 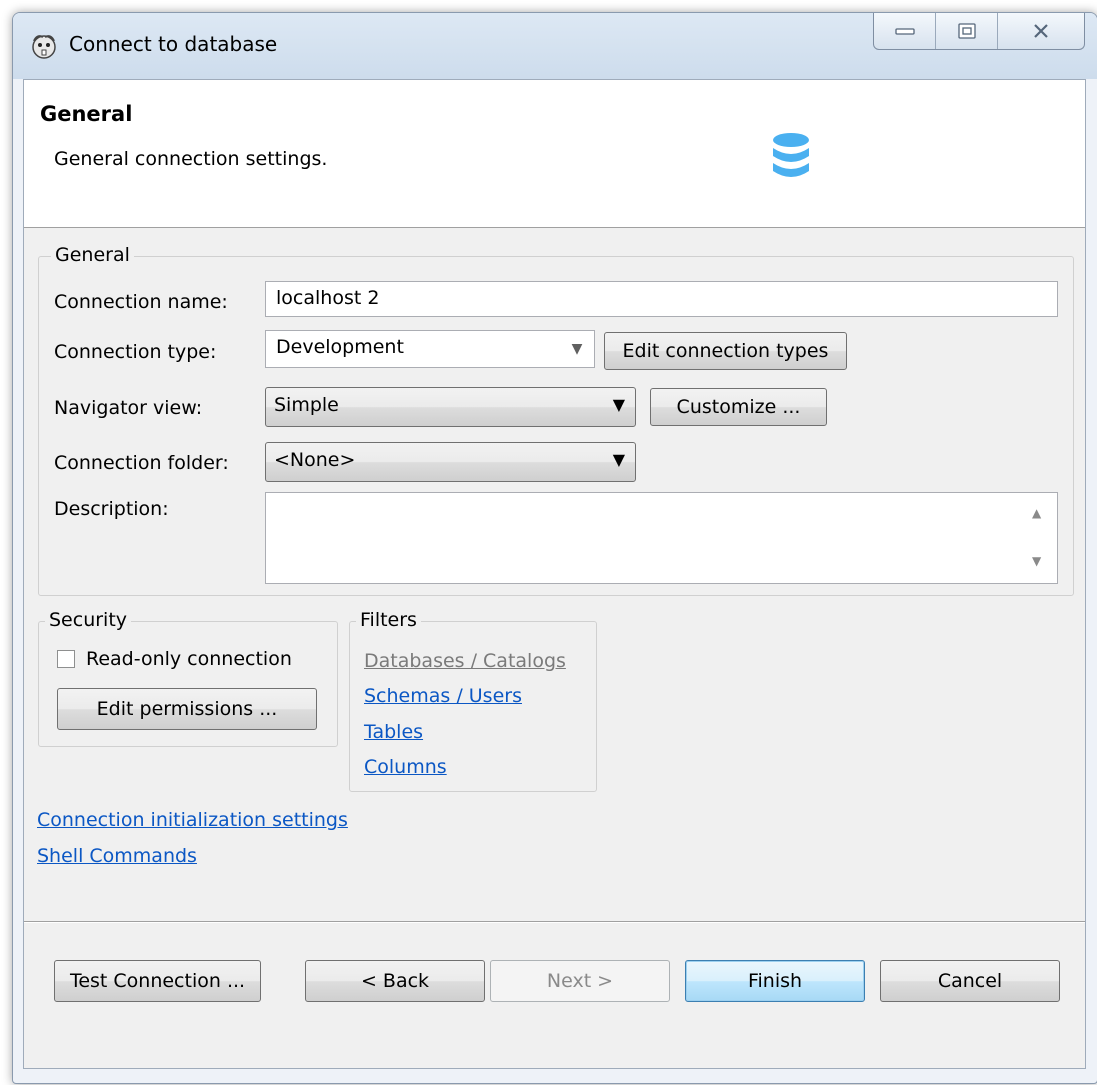 What do you see at coordinates (192, 820) in the screenshot?
I see `connection-init-settings-link: Connection initialization settings` at bounding box center [192, 820].